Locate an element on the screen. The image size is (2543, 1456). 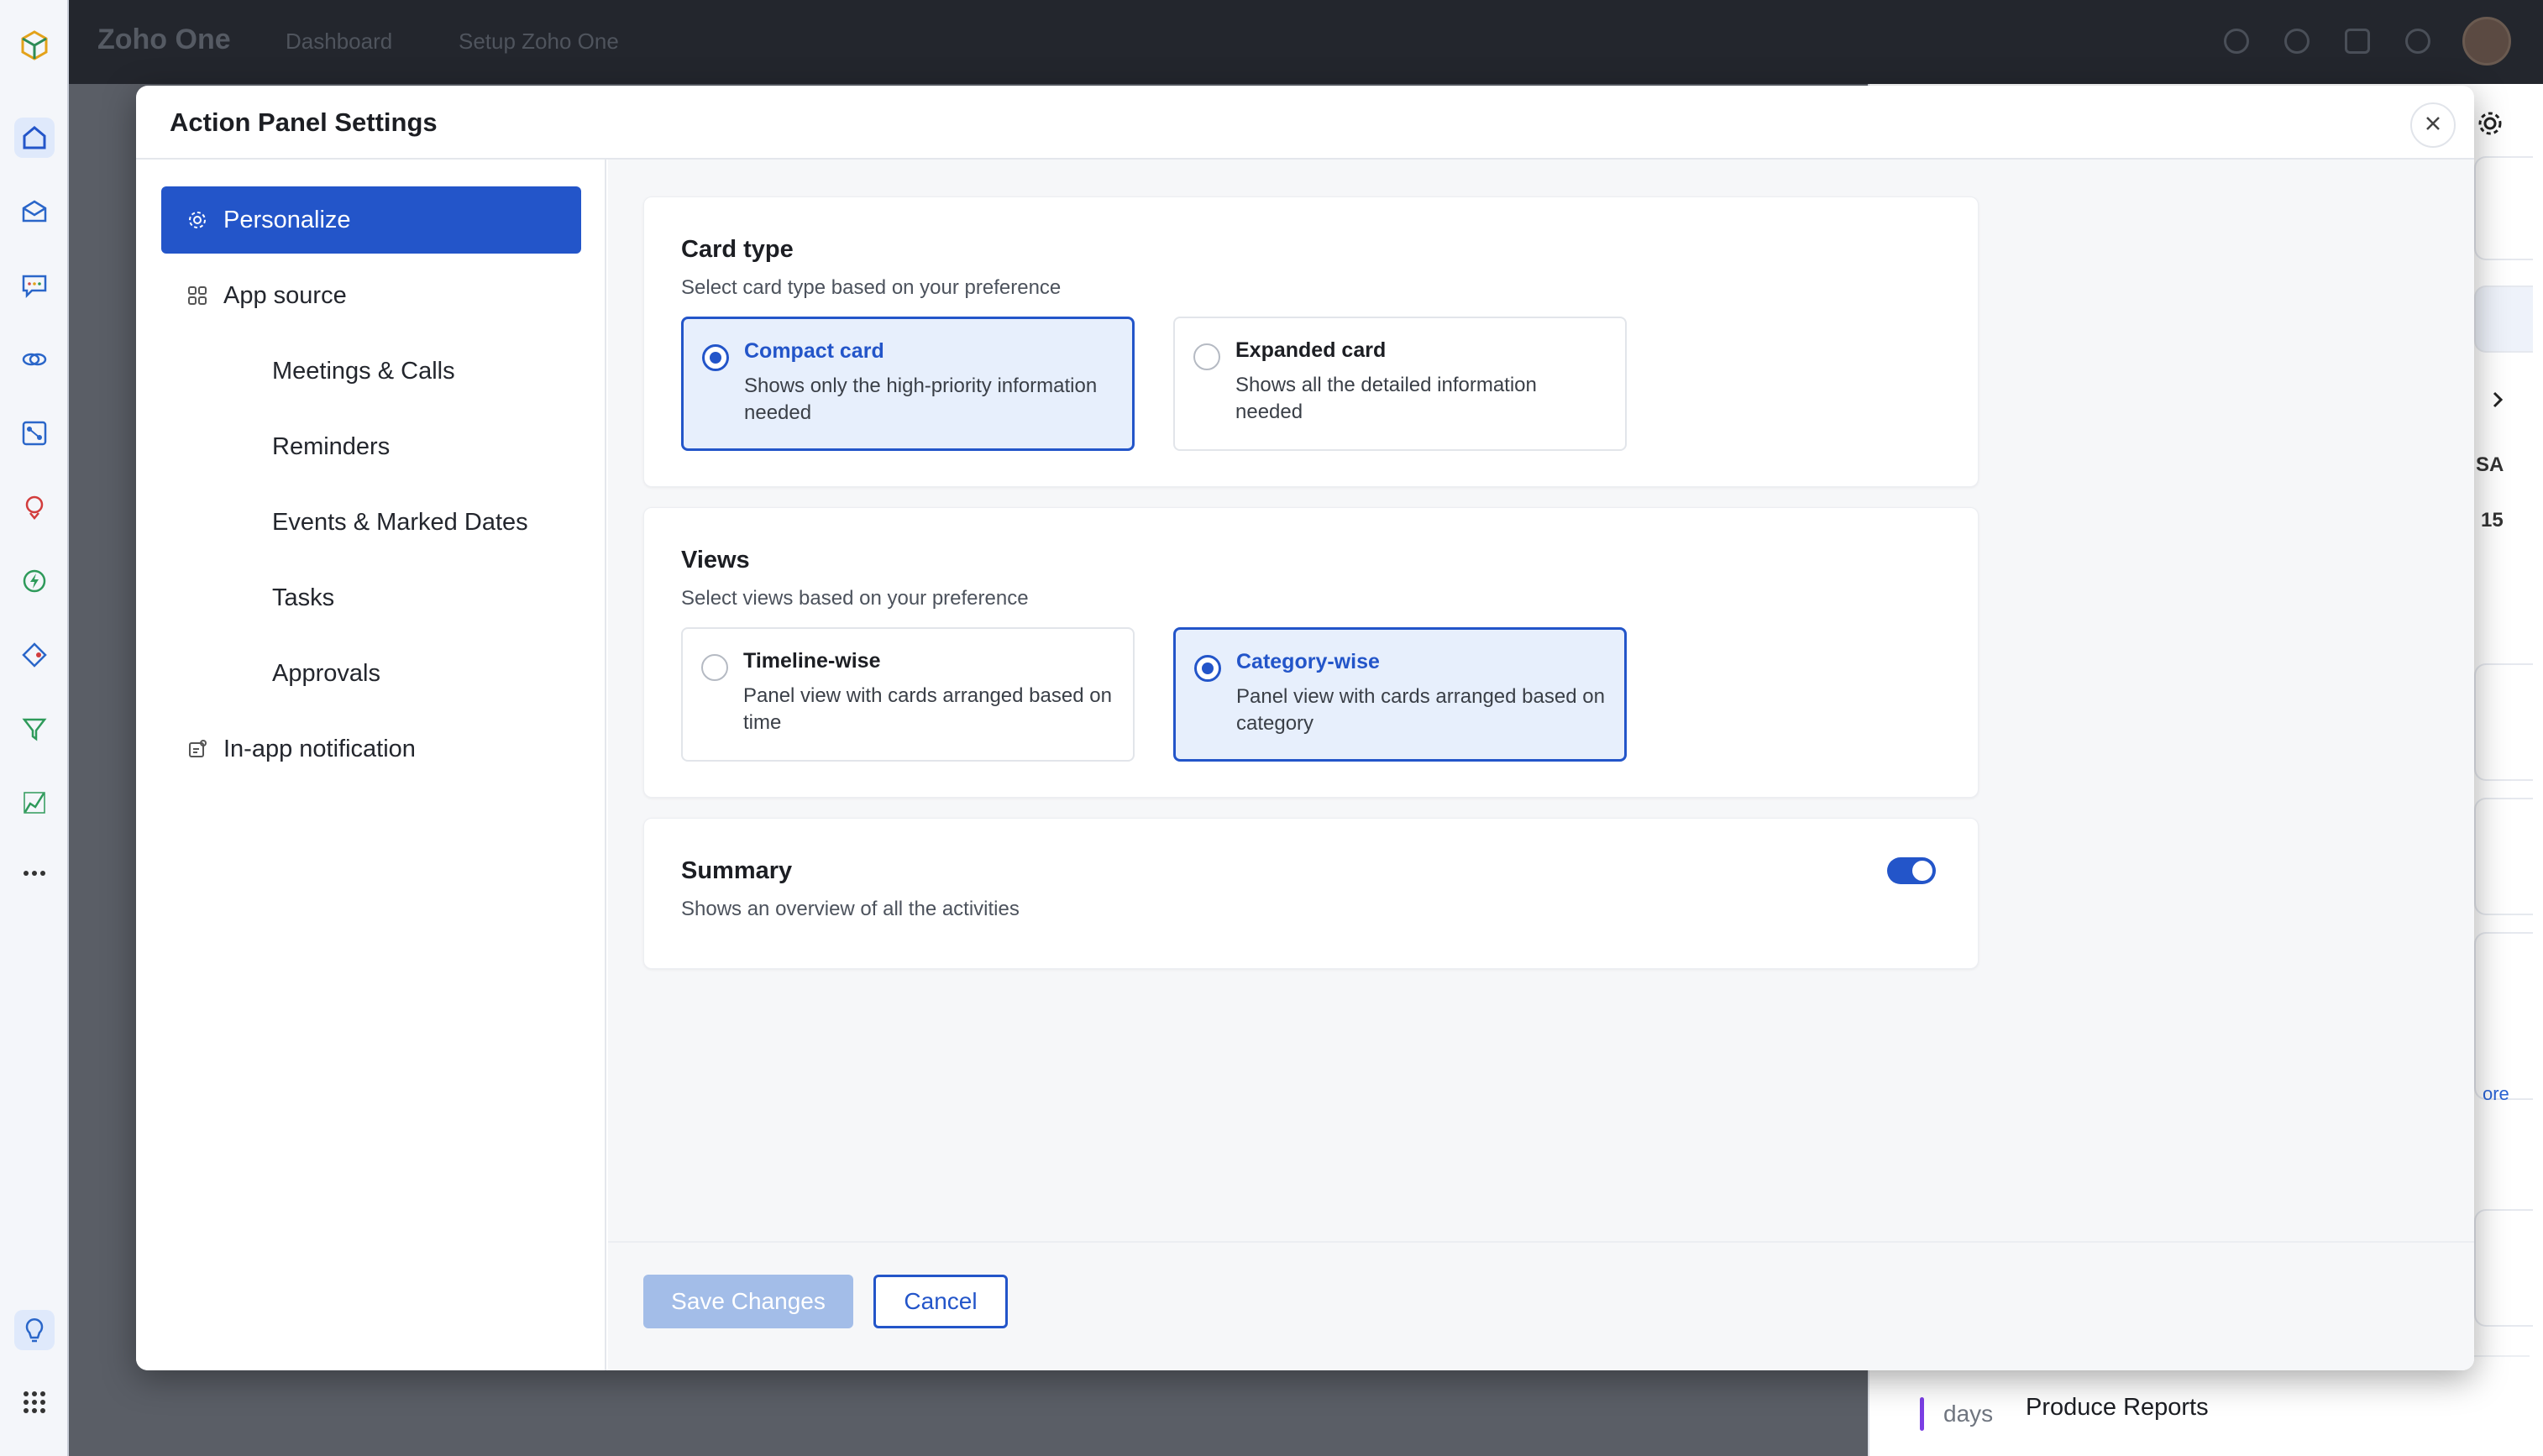
sidebar-item-personalize: Personalize is located at coordinates (371, 220).